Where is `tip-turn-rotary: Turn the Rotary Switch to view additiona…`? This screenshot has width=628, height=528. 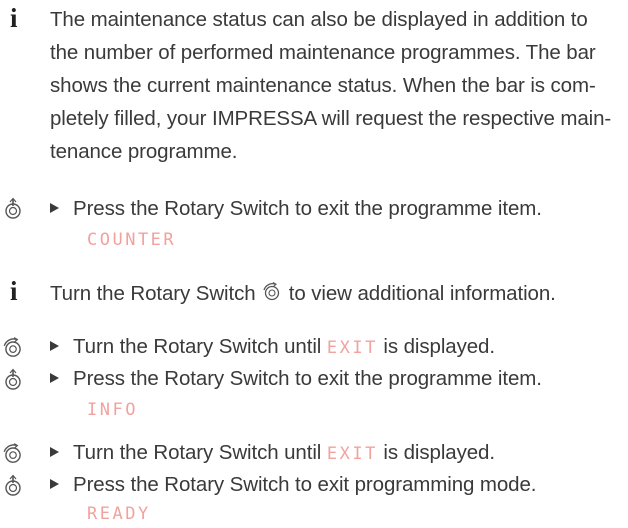 tip-turn-rotary: Turn the Rotary Switch to view additiona… is located at coordinates (303, 293).